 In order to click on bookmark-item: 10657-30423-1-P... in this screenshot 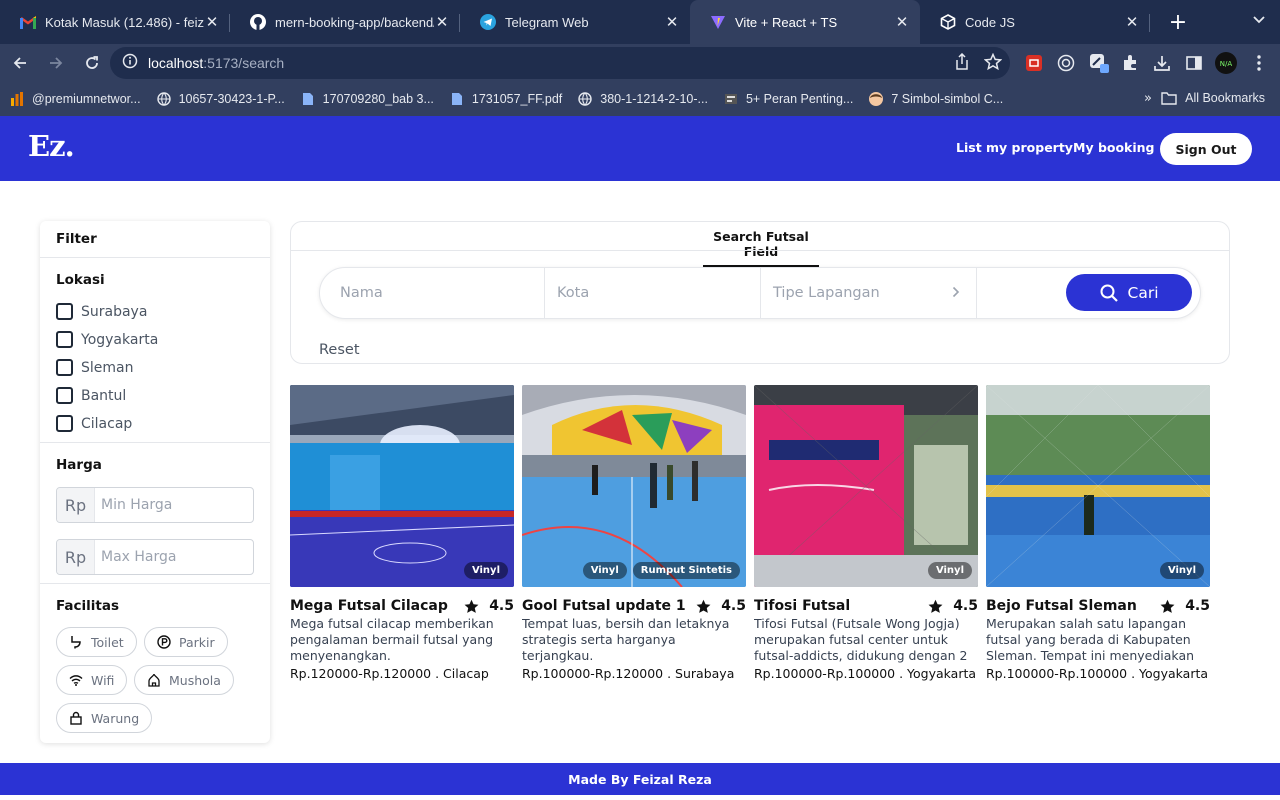, I will do `click(220, 99)`.